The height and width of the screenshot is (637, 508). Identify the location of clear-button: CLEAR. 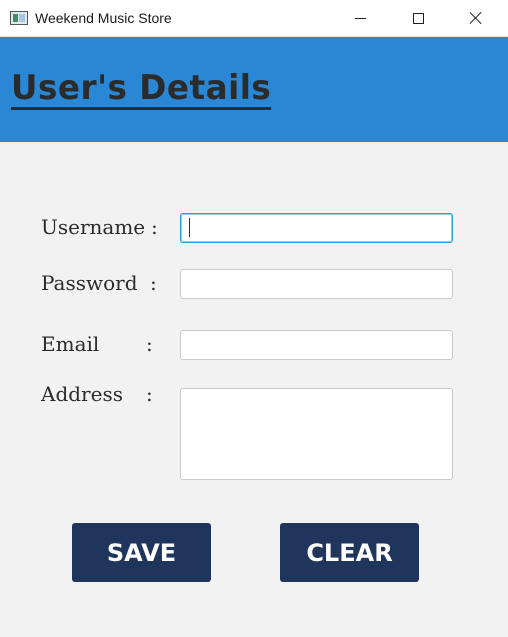
(349, 552).